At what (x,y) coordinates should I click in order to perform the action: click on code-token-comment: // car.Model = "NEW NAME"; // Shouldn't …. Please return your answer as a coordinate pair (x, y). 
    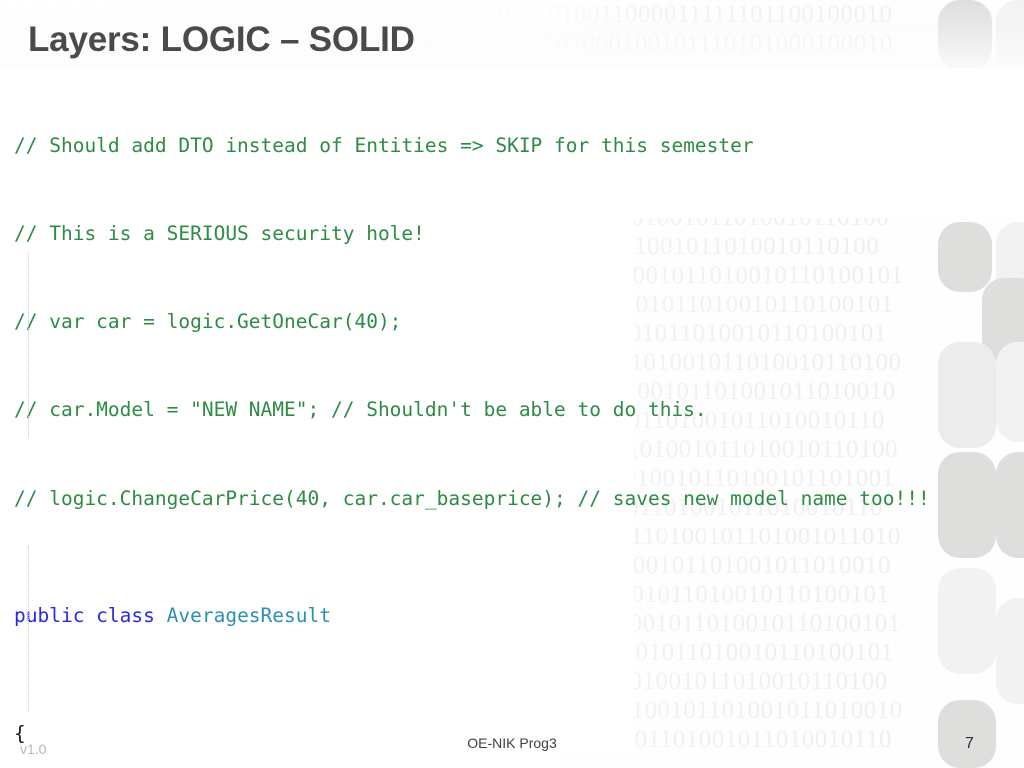
    Looking at the image, I should click on (360, 410).